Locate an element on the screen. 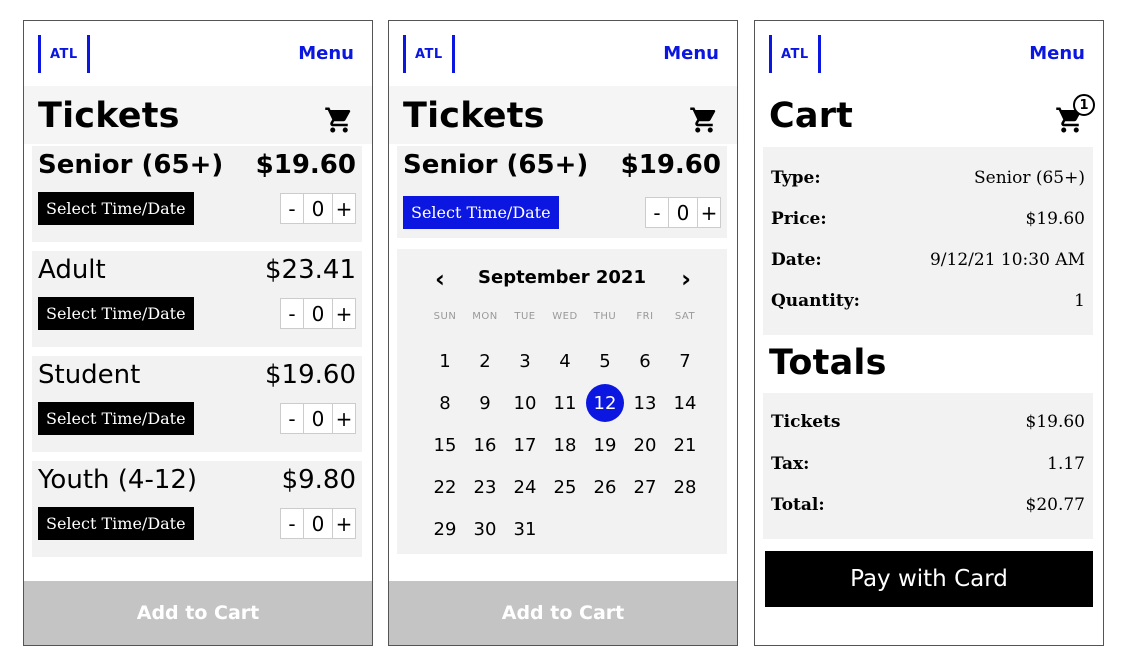  calendar-day-label: 9 is located at coordinates (485, 403).